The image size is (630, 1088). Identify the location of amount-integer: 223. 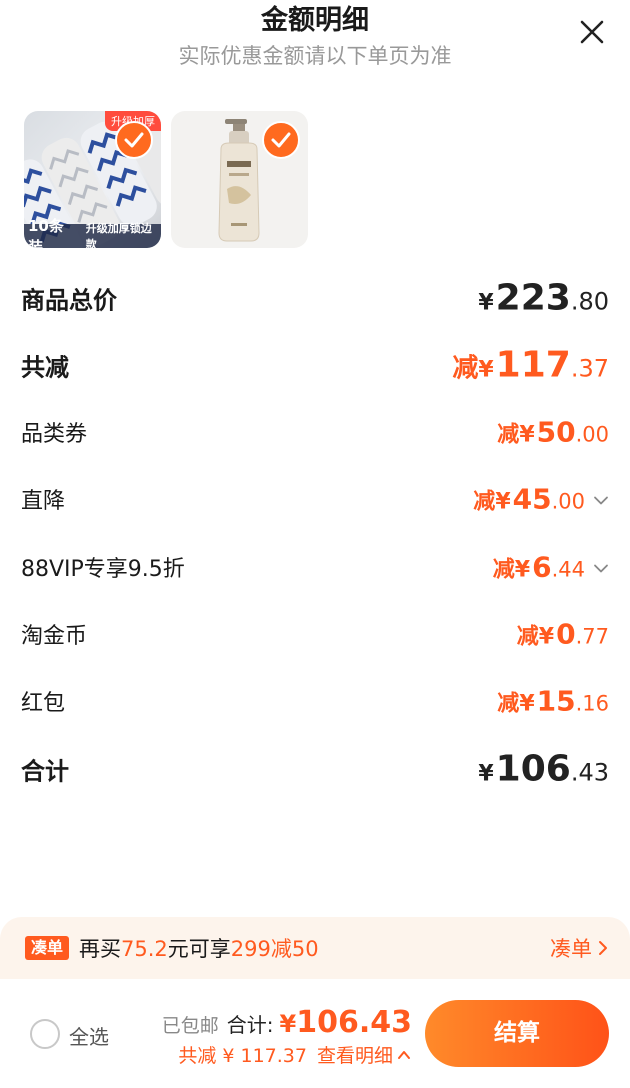
(533, 298).